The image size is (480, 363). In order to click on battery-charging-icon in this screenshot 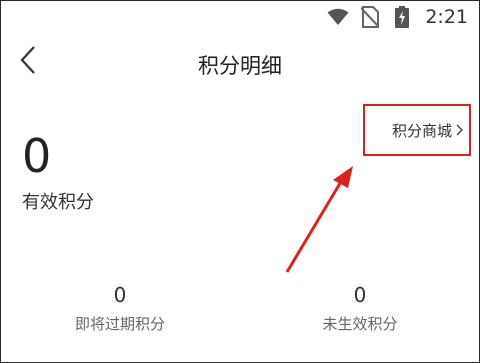, I will do `click(402, 17)`.